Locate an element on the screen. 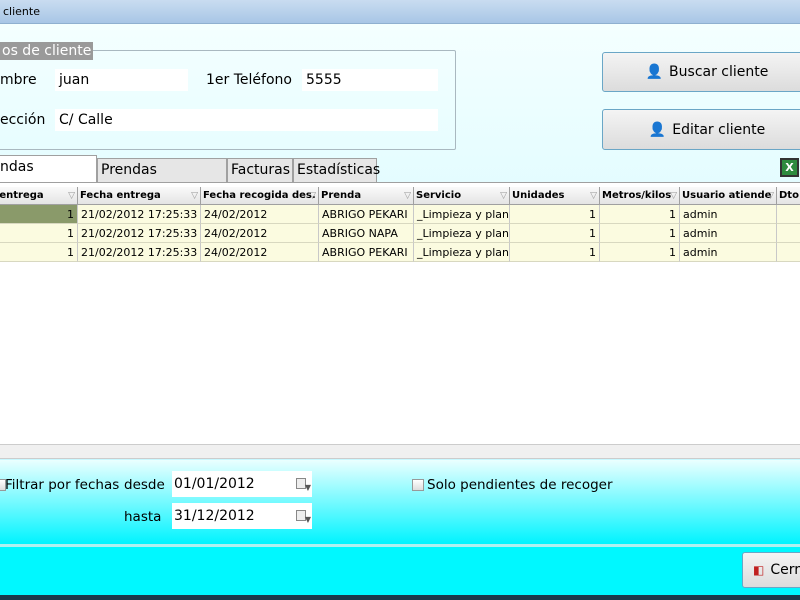 The image size is (800, 600). address-field: C/ Calle is located at coordinates (246, 120).